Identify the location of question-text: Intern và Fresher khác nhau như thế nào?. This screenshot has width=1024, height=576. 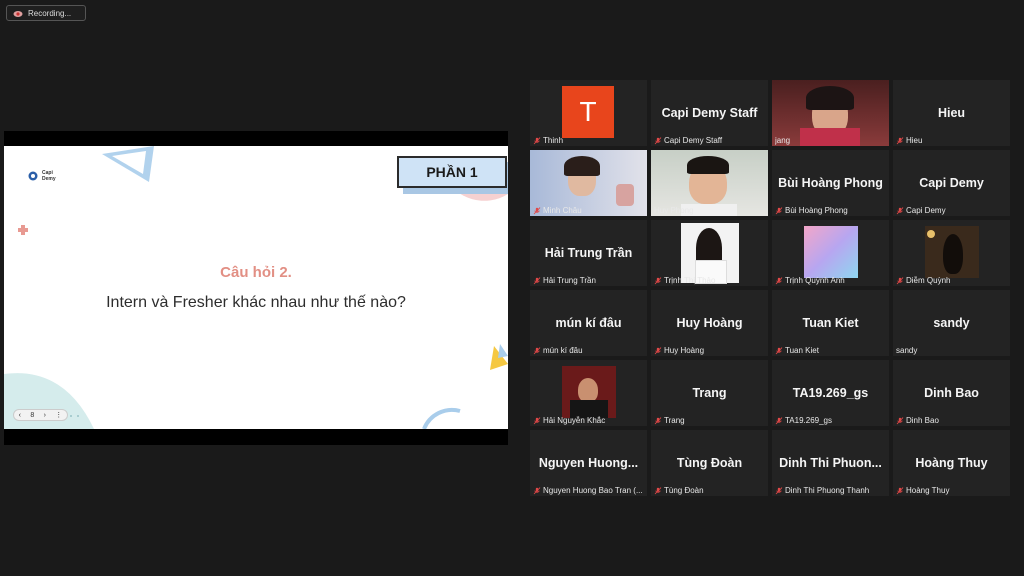
(256, 302).